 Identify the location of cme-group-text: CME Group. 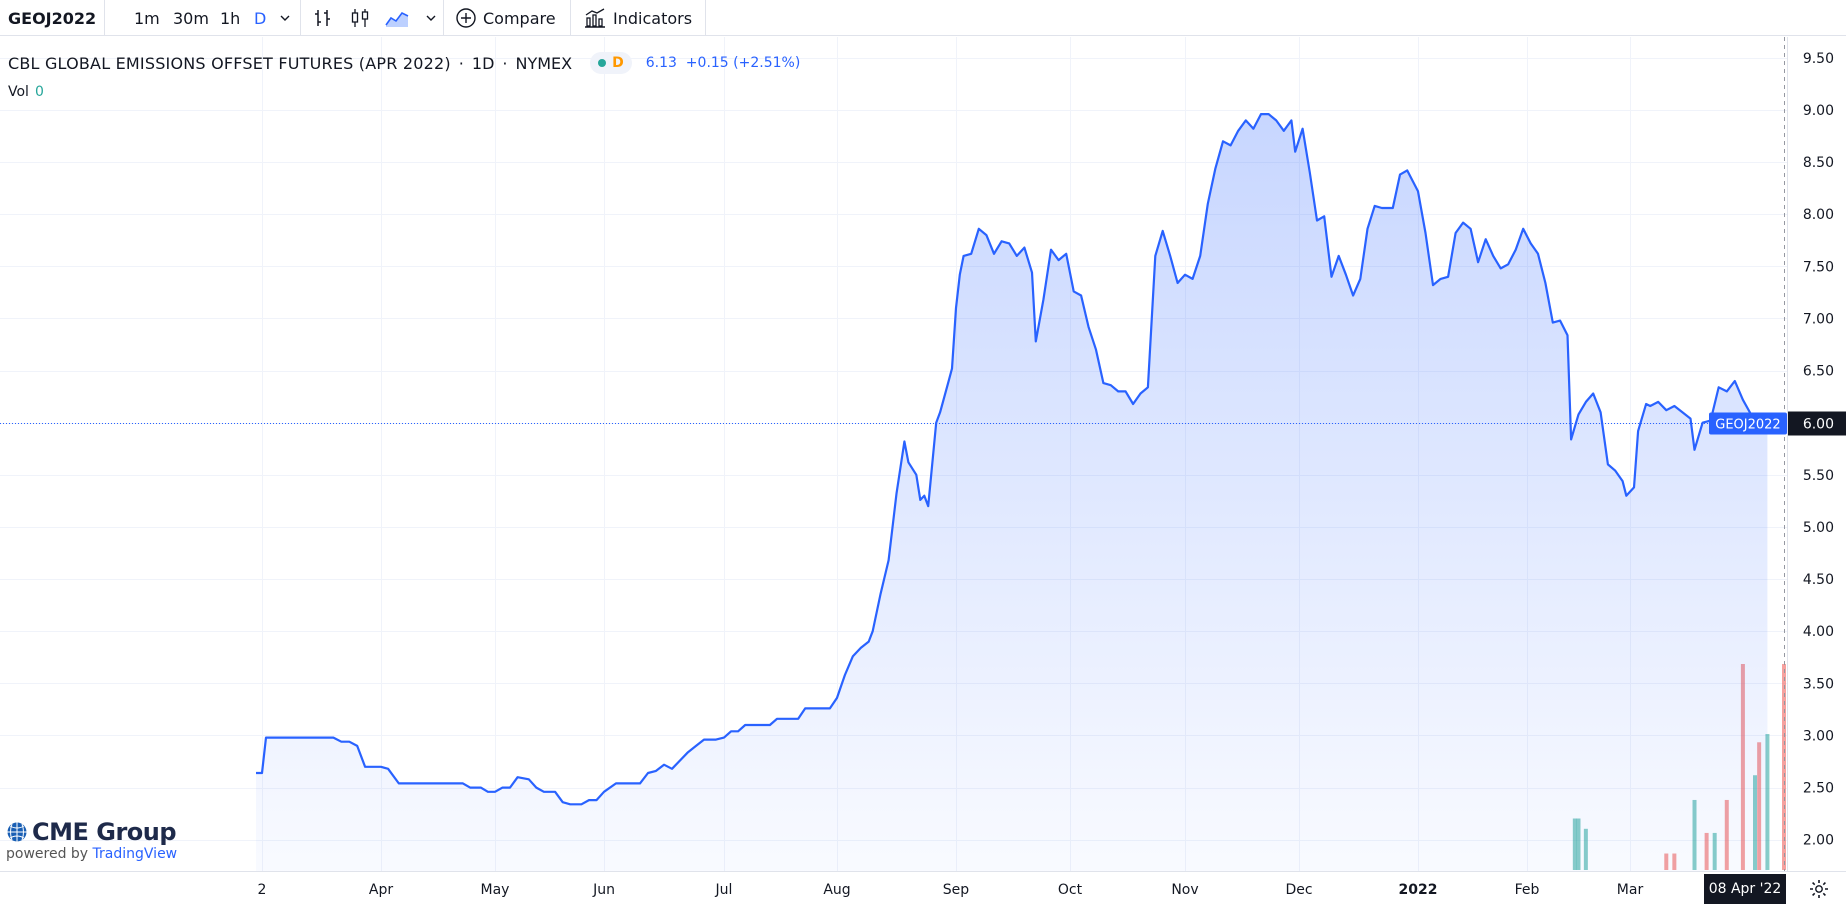
(104, 832).